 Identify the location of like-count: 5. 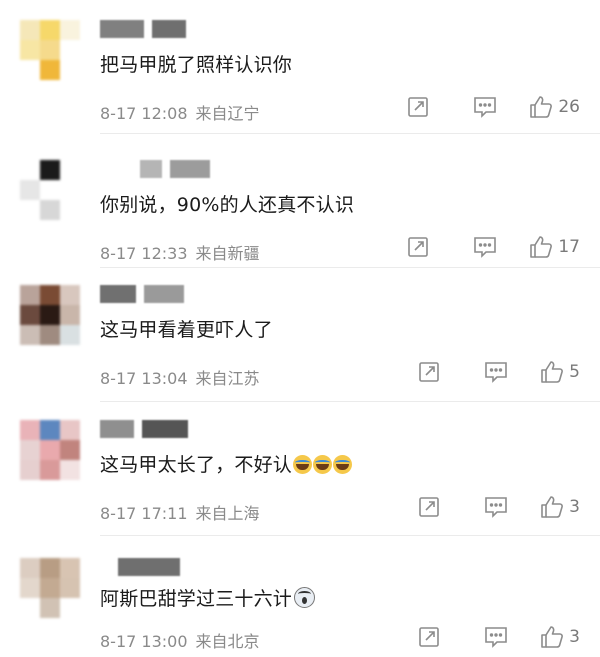
(574, 372).